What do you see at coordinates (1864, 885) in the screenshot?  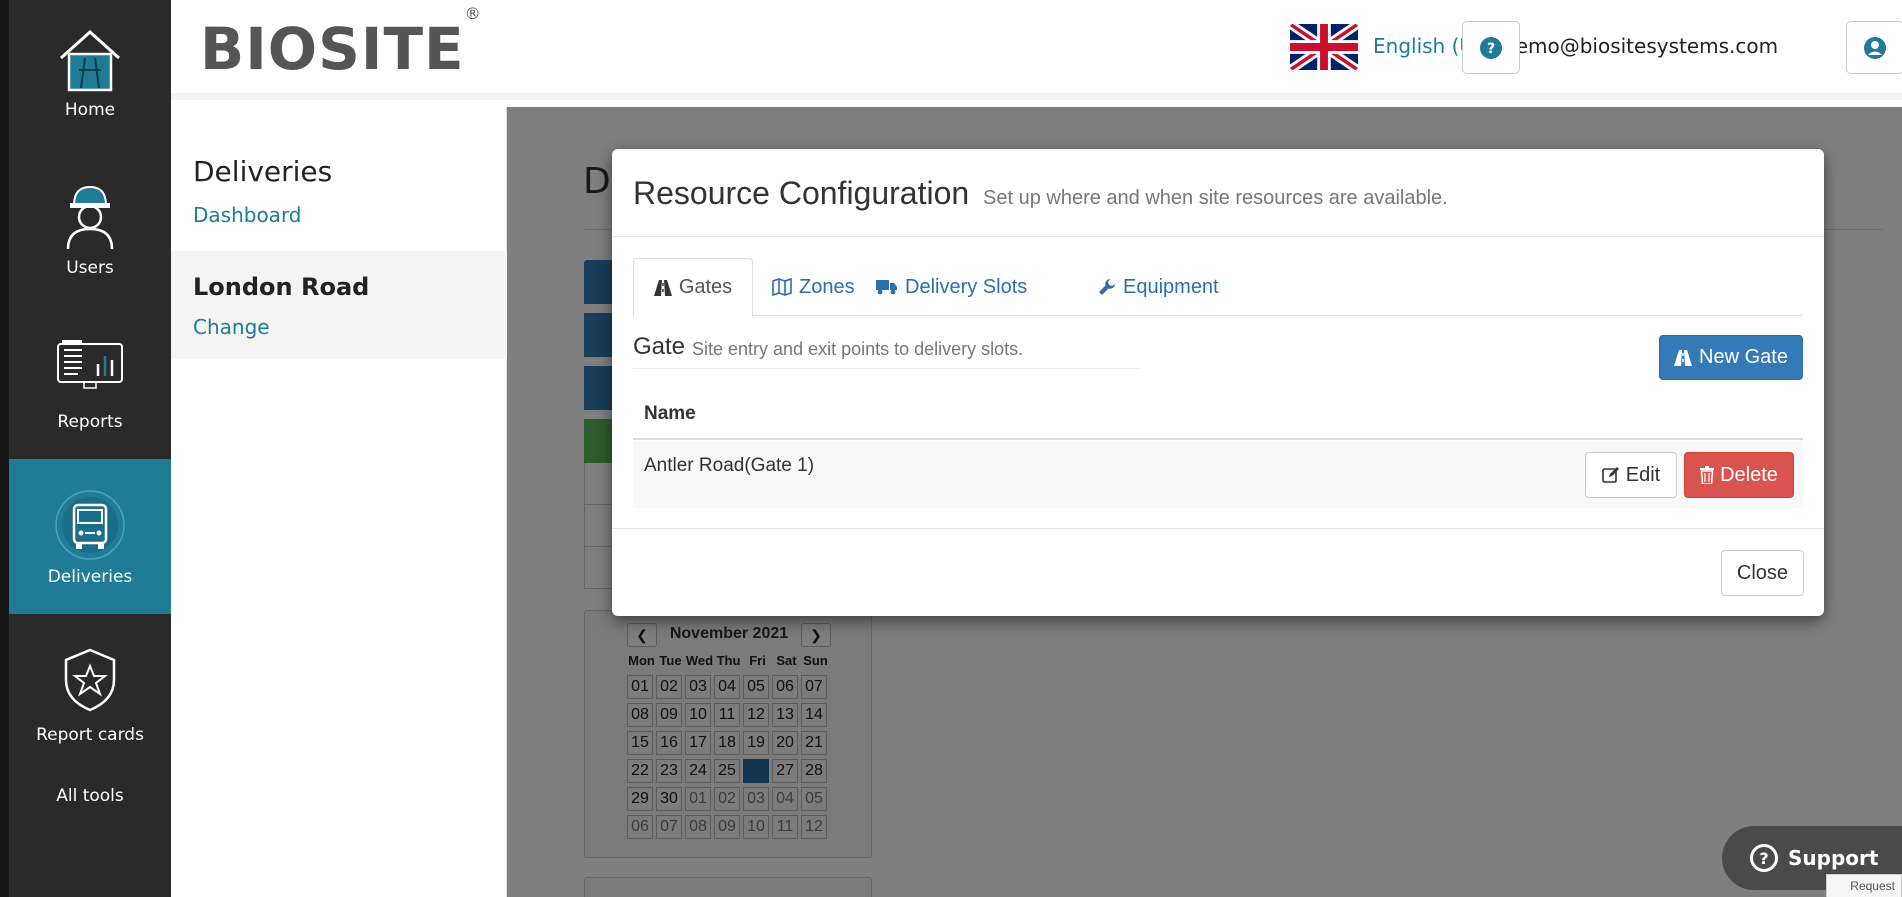 I see `request-tab: Request` at bounding box center [1864, 885].